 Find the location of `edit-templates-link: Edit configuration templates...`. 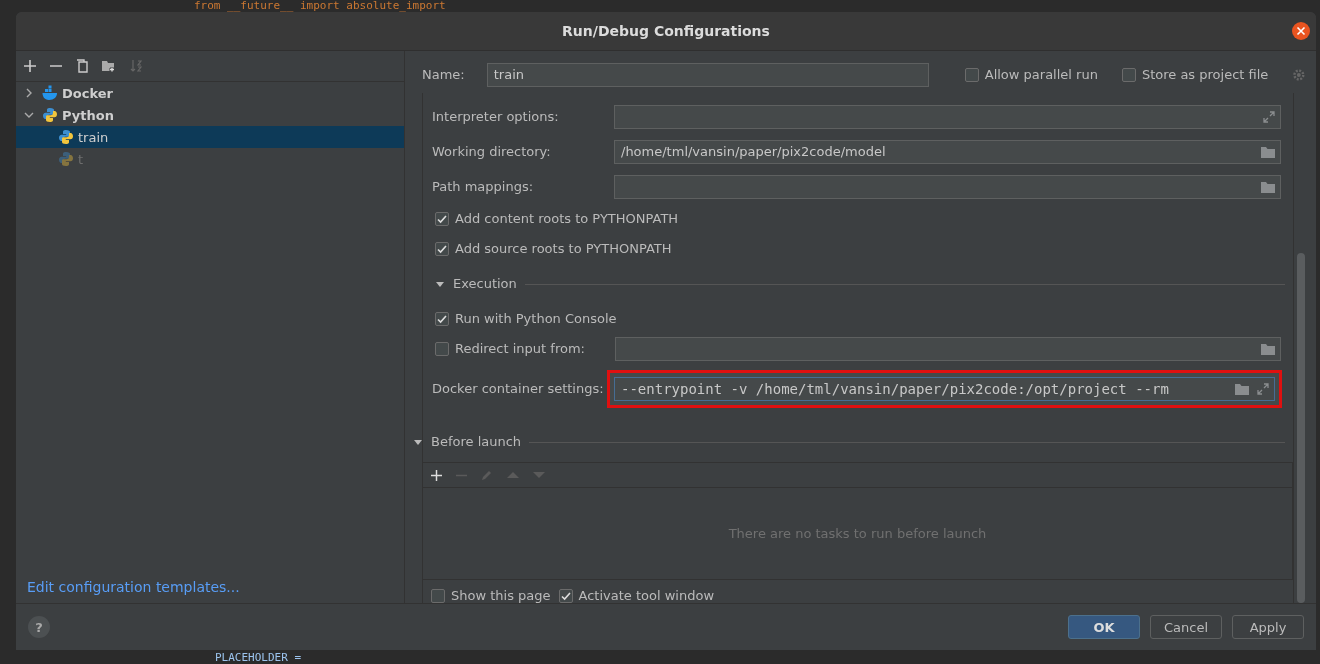

edit-templates-link: Edit configuration templates... is located at coordinates (210, 587).